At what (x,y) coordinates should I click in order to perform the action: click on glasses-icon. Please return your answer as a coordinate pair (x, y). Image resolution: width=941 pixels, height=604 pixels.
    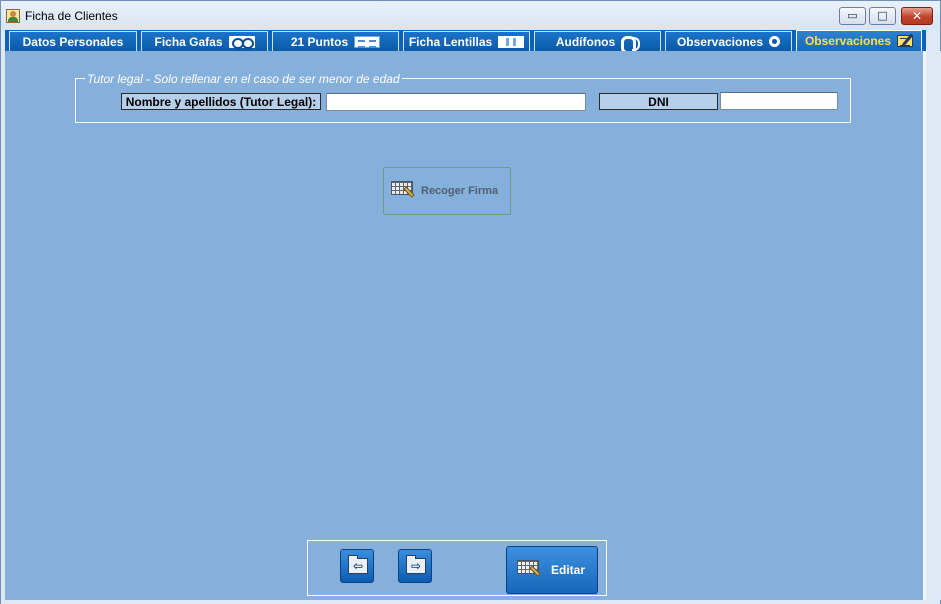
    Looking at the image, I should click on (241, 42).